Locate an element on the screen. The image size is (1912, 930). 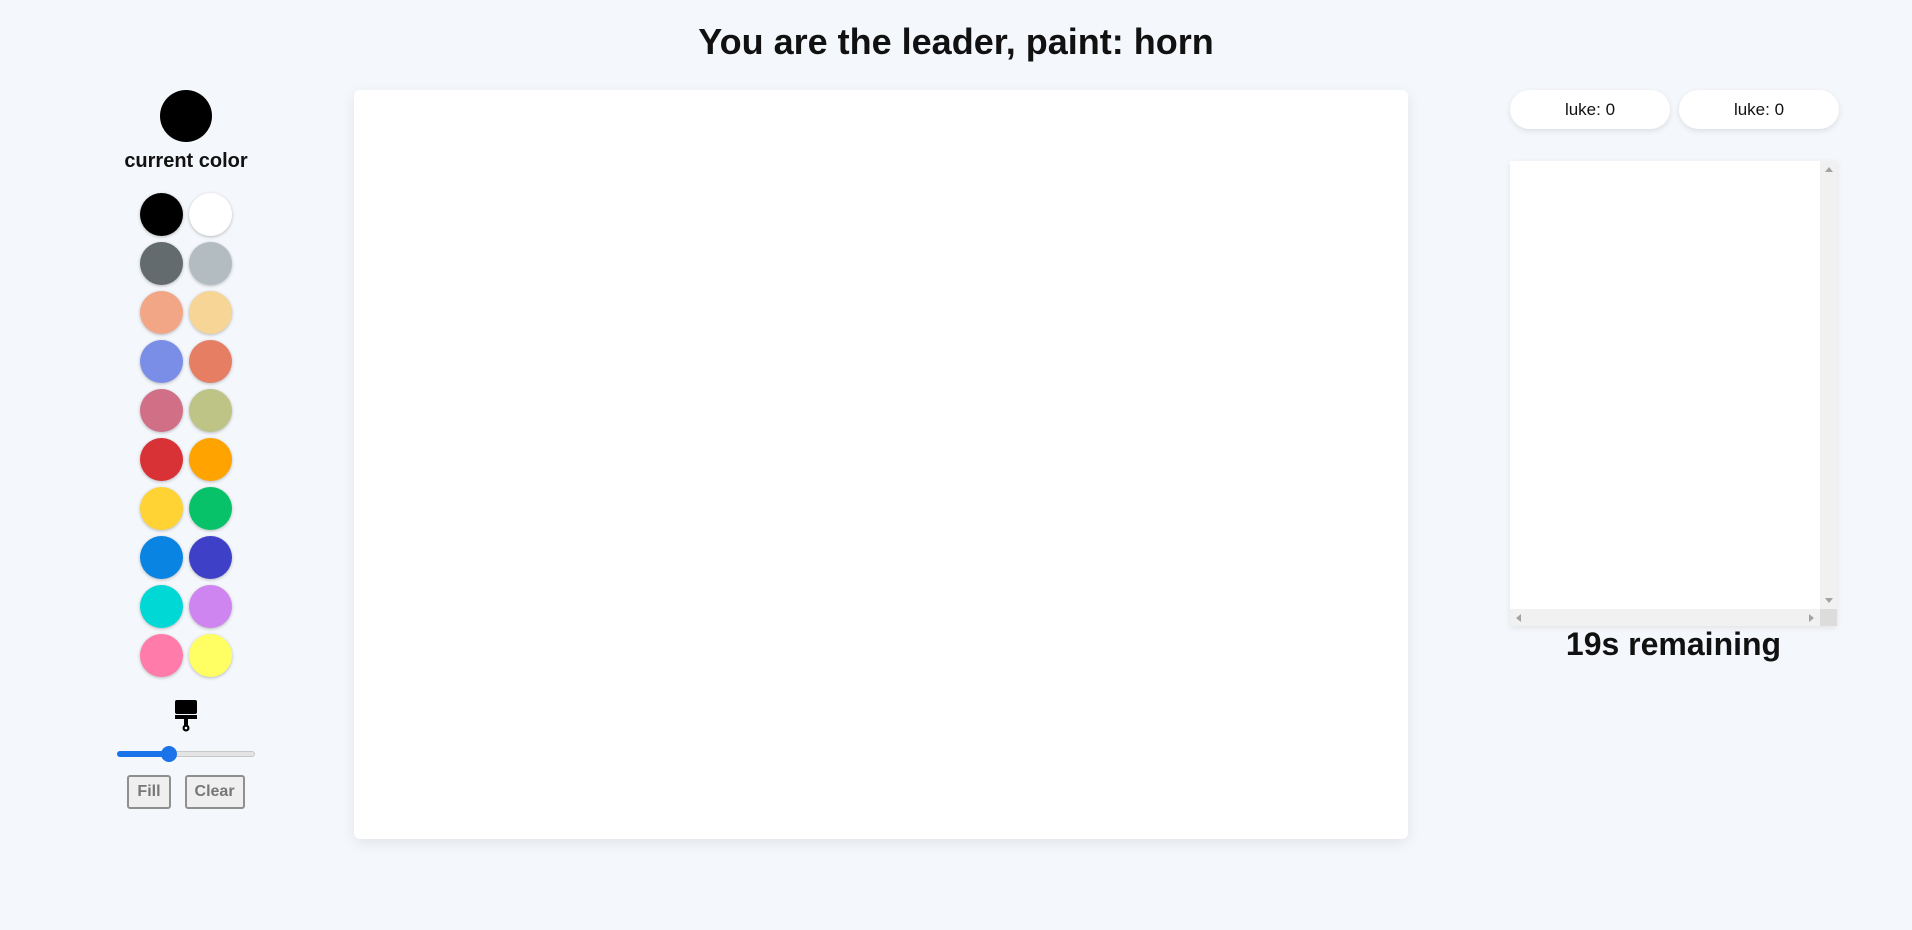
timer: 19s remaining is located at coordinates (1673, 644).